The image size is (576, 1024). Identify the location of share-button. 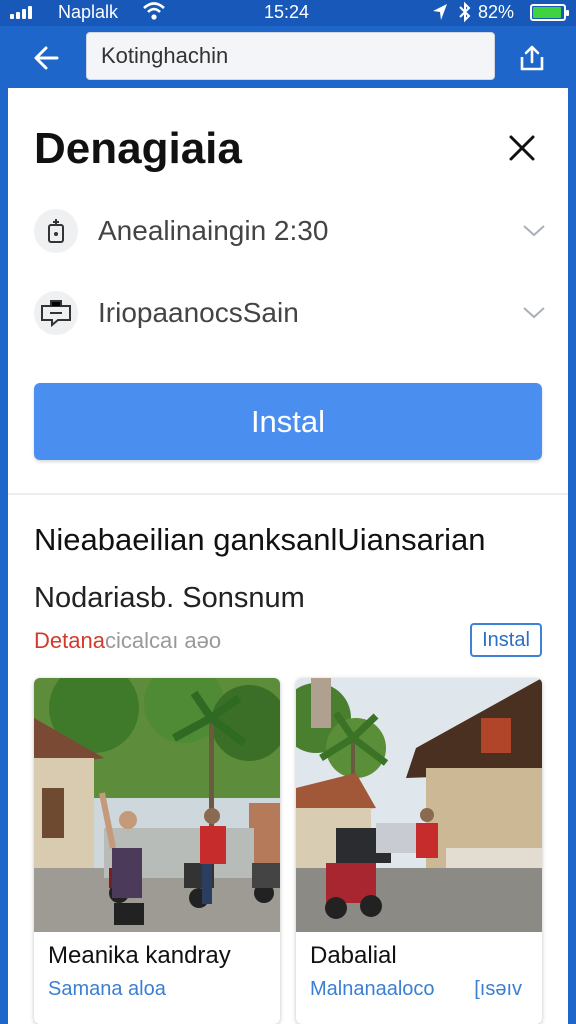
(532, 58).